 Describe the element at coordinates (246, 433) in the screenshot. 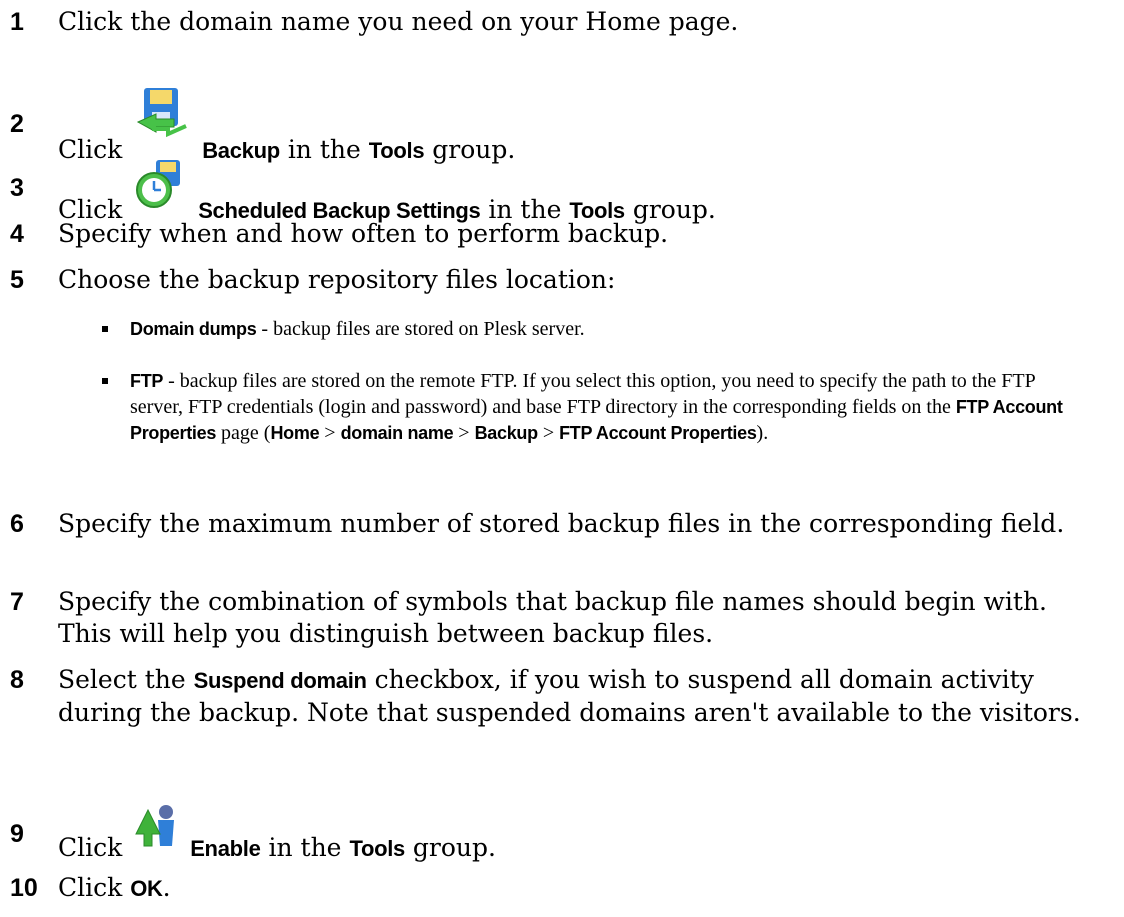

I see `page-word: page (` at that location.